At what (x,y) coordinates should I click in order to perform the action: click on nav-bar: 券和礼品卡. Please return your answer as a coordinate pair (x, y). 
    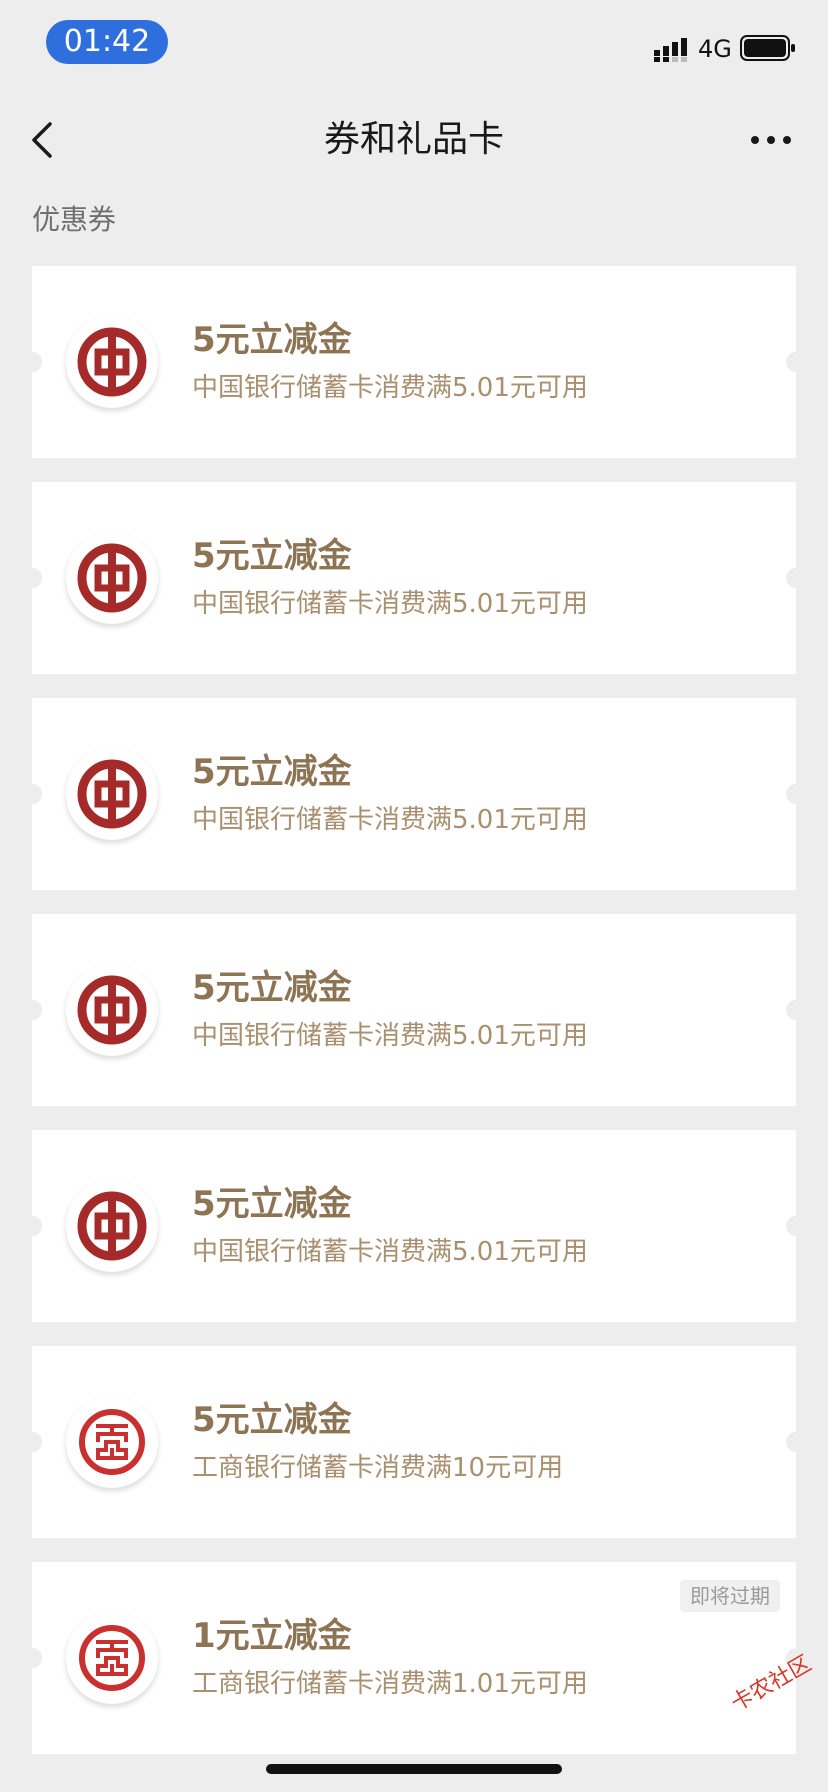
    Looking at the image, I should click on (414, 140).